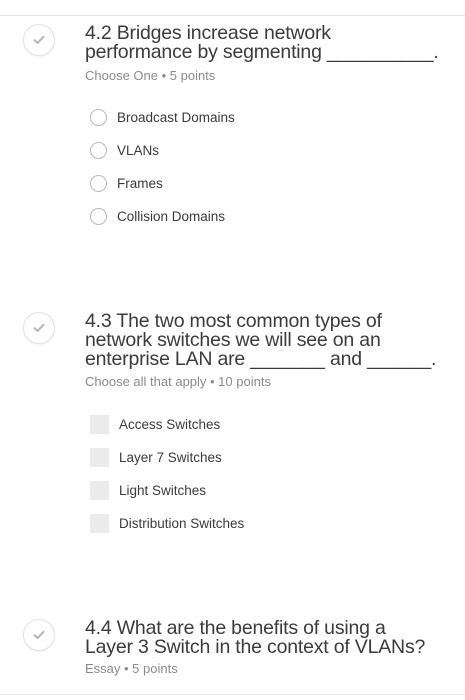  I want to click on option-label: Light Switches, so click(163, 490).